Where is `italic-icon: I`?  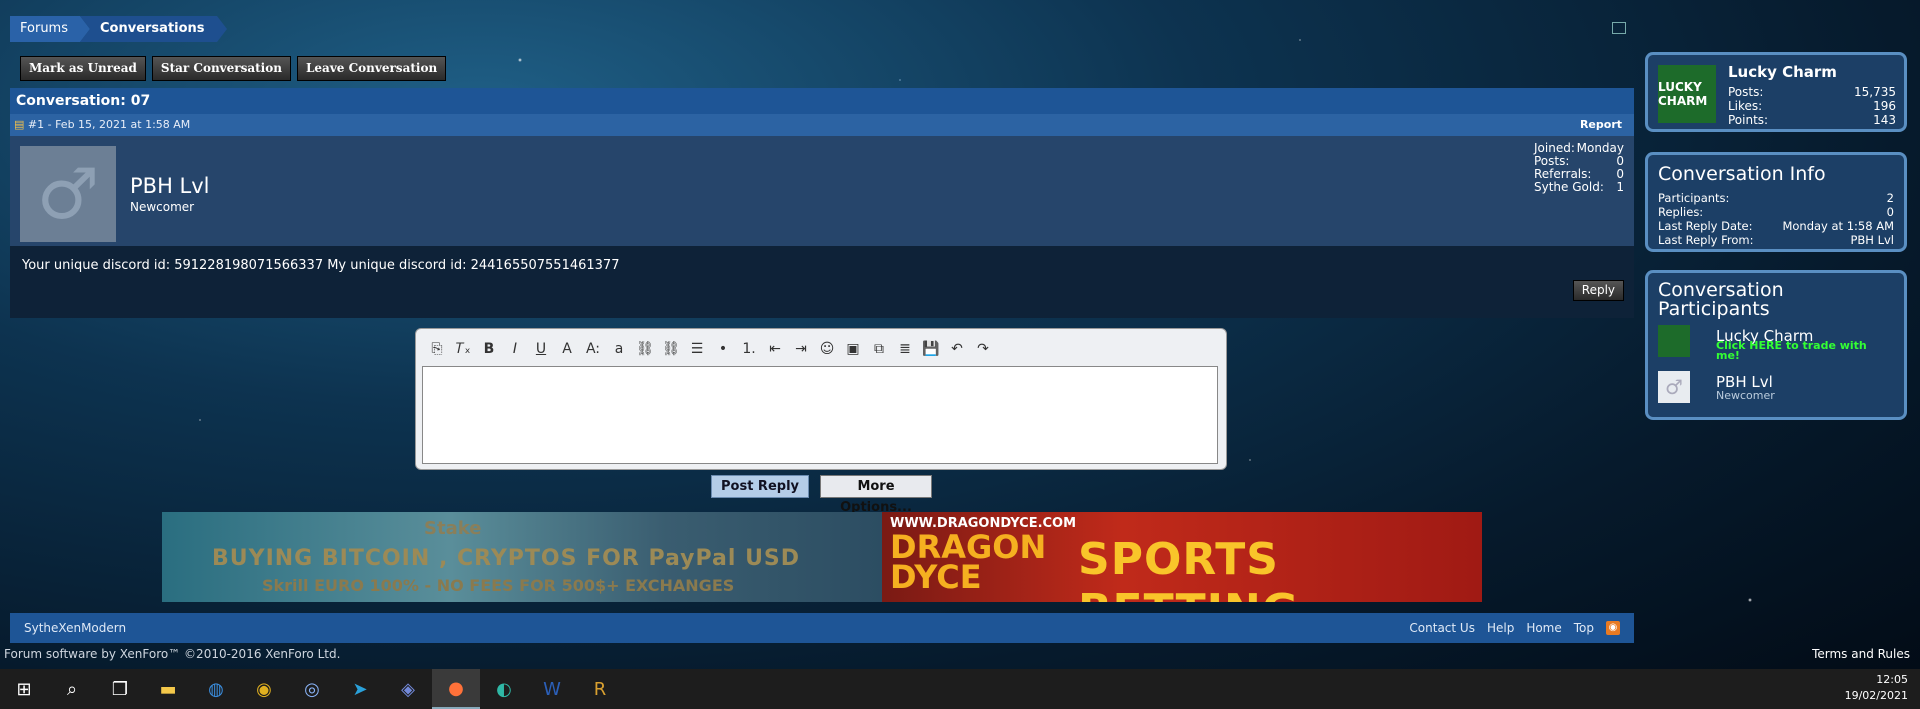 italic-icon: I is located at coordinates (515, 349).